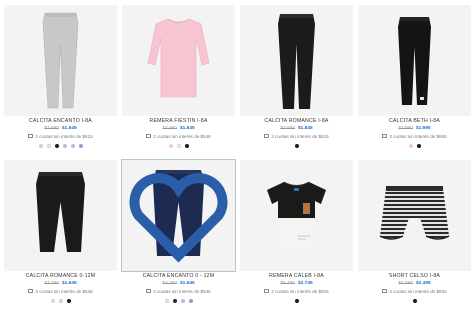  What do you see at coordinates (178, 283) in the screenshot?
I see `product-prices: $3.290 $1.645` at bounding box center [178, 283].